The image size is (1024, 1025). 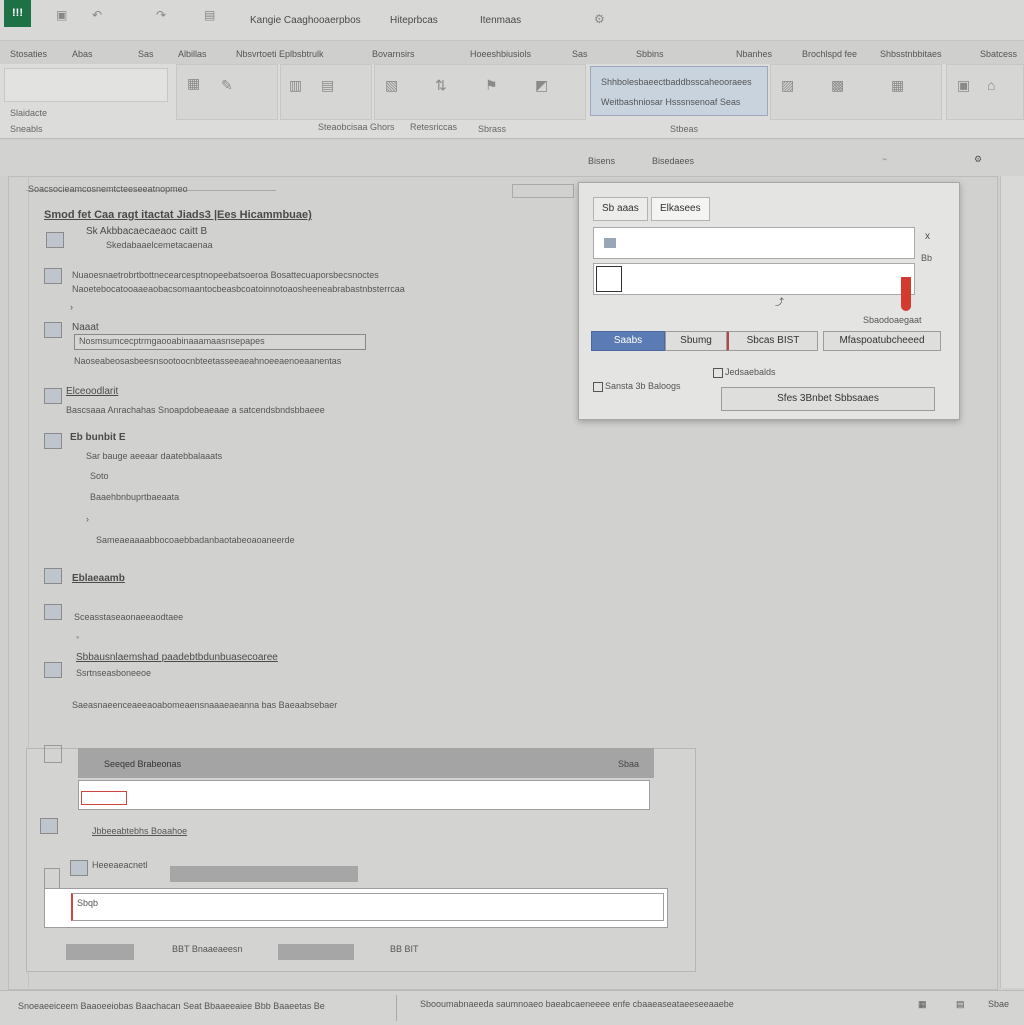 I want to click on label-2: Eblaeaamb, so click(x=98, y=578).